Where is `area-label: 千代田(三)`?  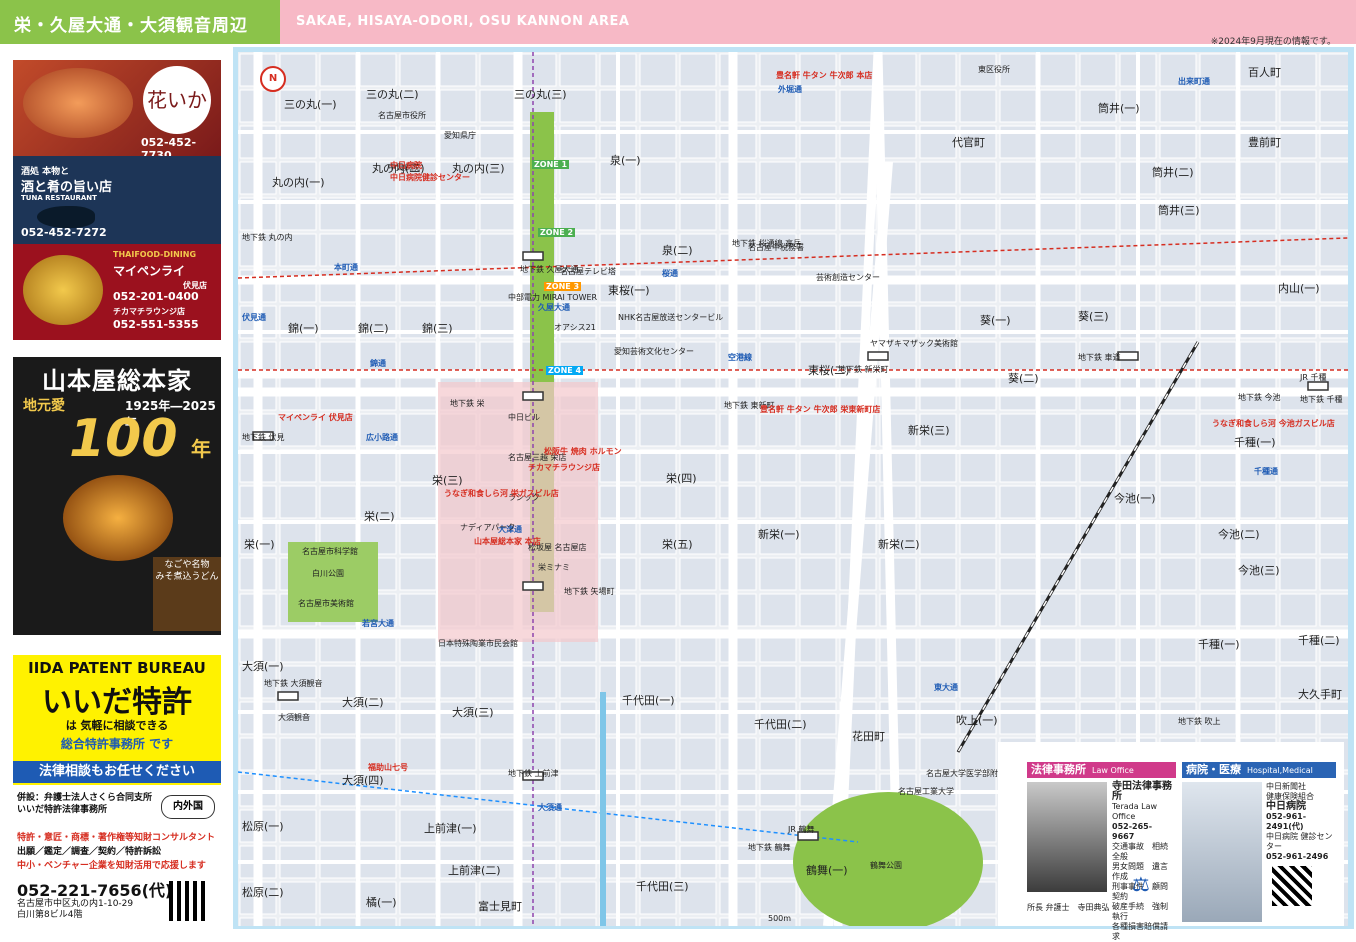 area-label: 千代田(三) is located at coordinates (662, 886).